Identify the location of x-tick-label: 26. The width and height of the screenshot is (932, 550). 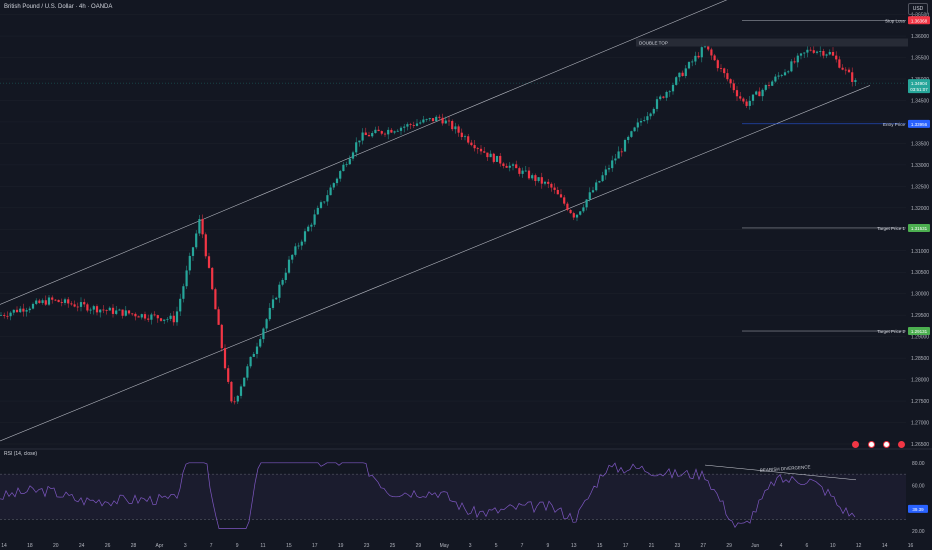
(108, 546).